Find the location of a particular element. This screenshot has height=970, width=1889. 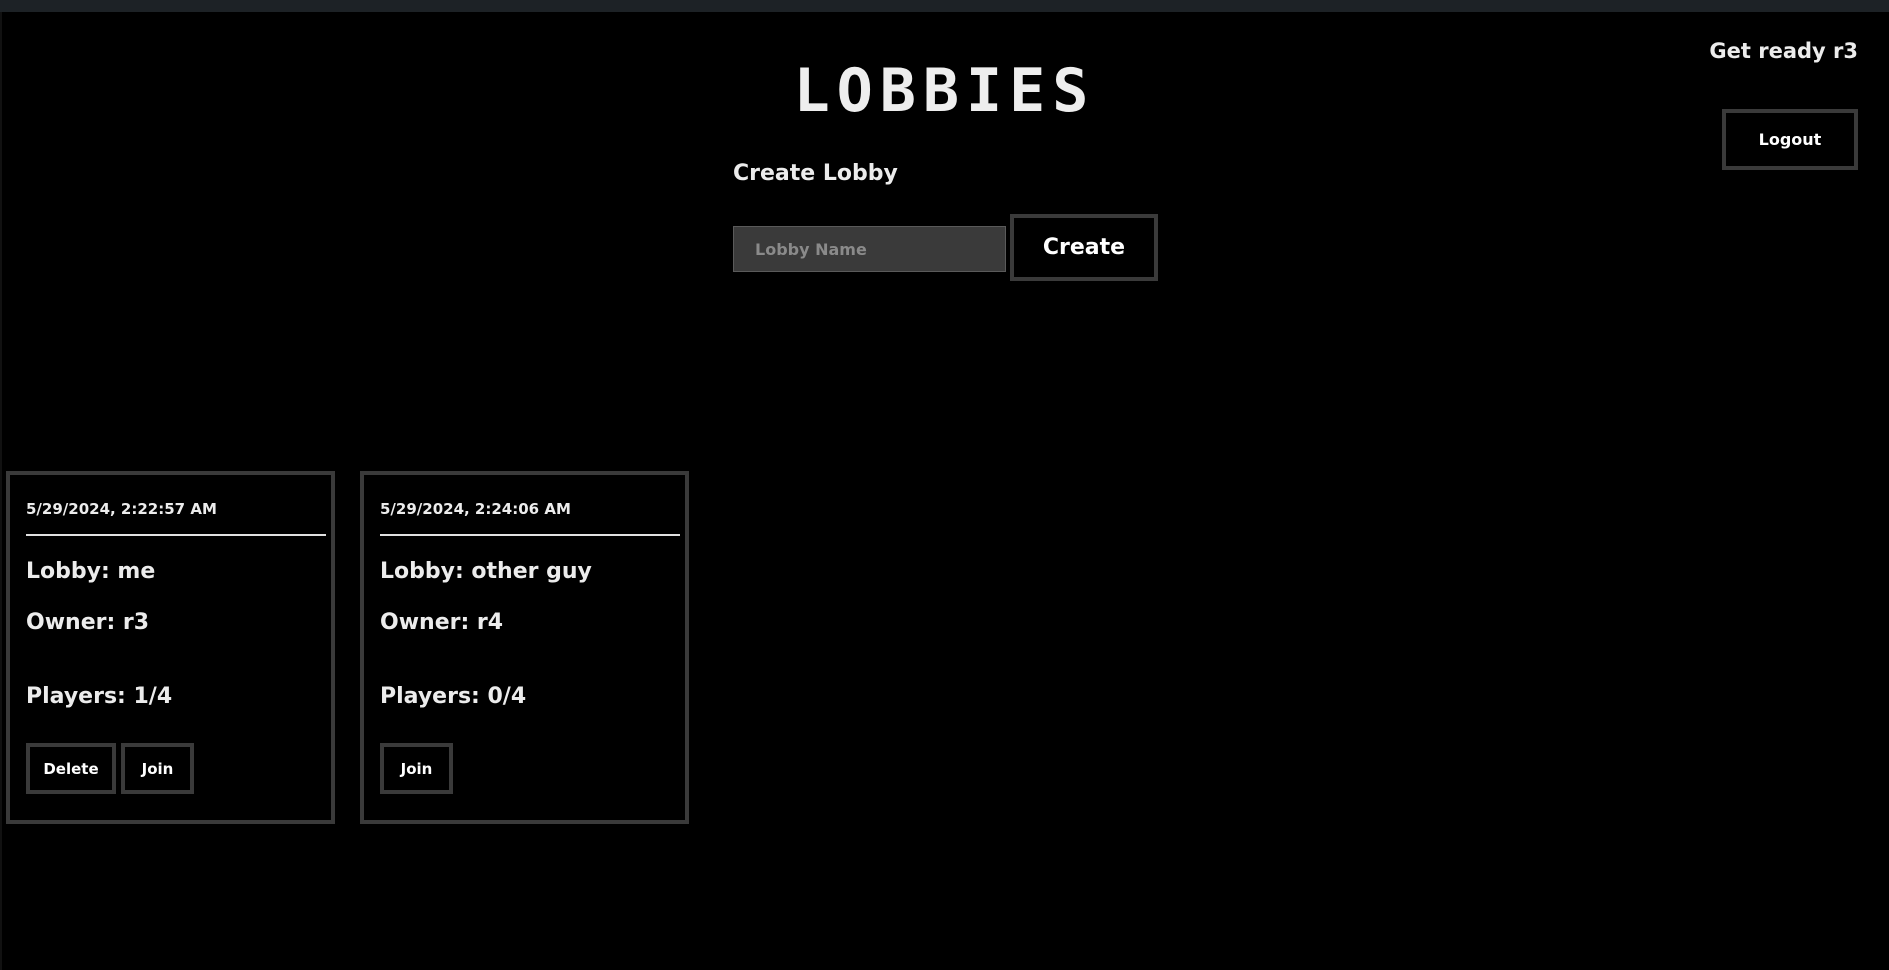

lobby-name-input is located at coordinates (869, 249).